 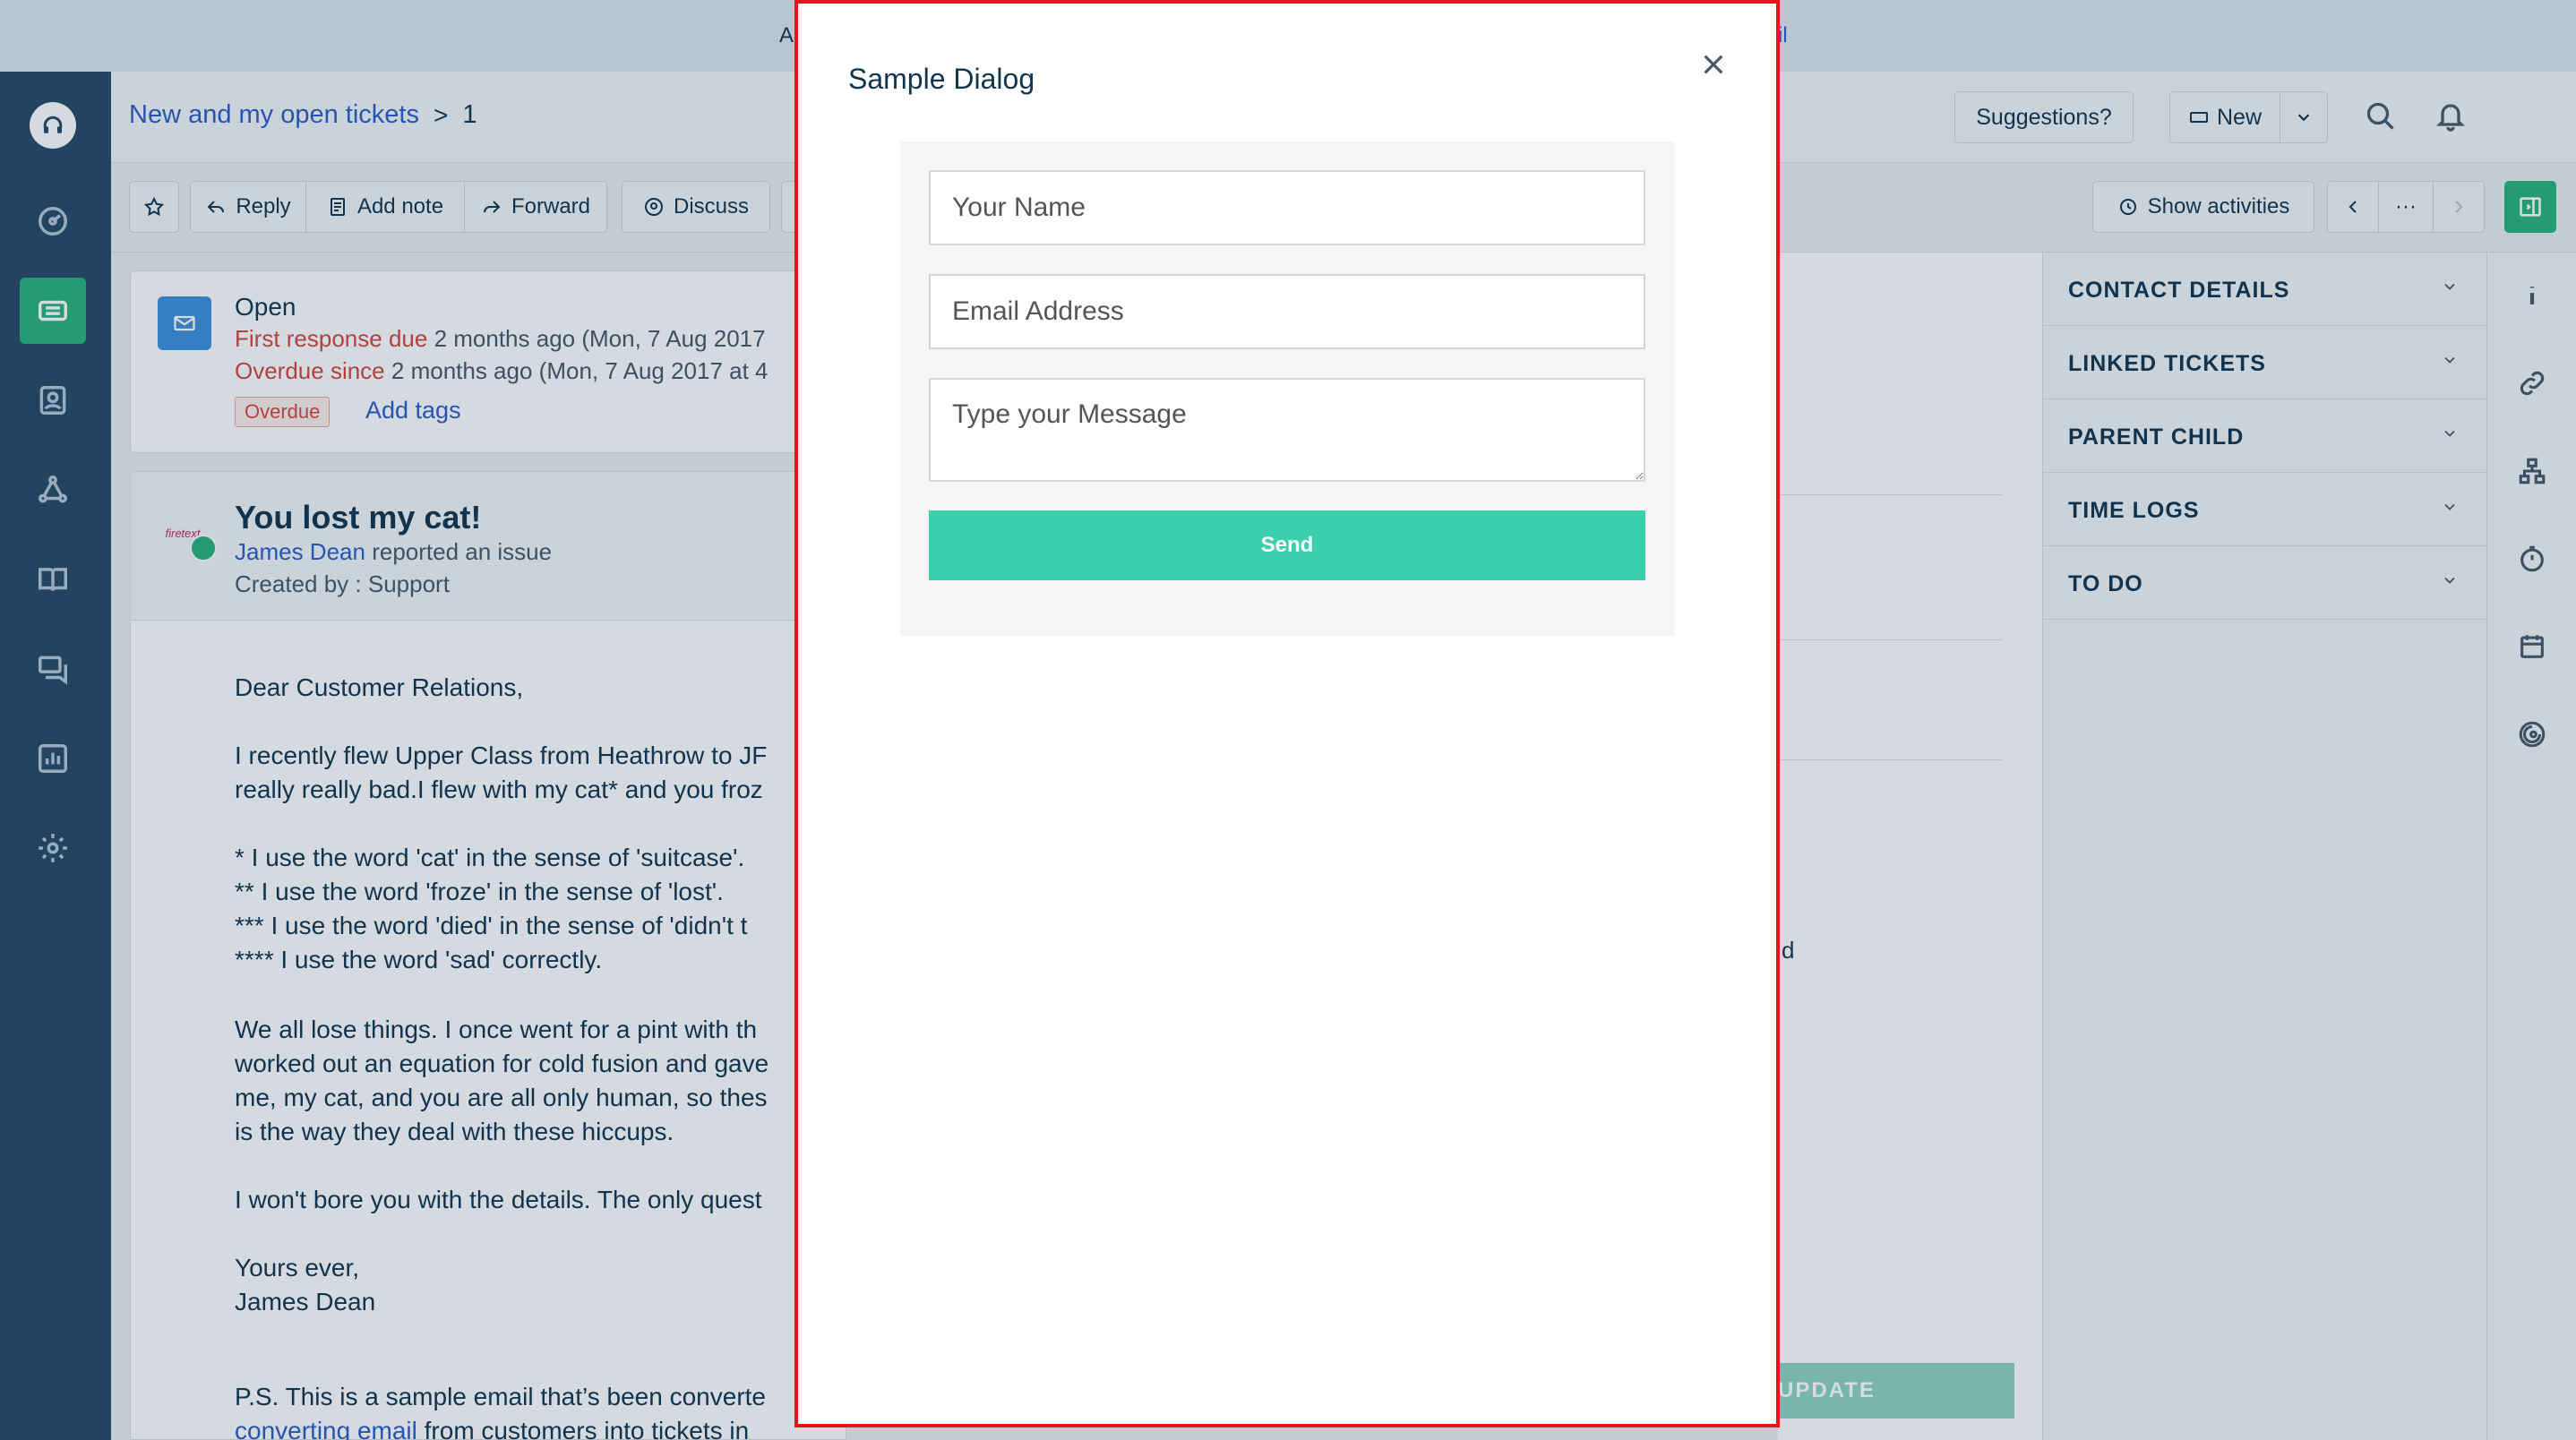 I want to click on send-button: Send, so click(x=1287, y=545).